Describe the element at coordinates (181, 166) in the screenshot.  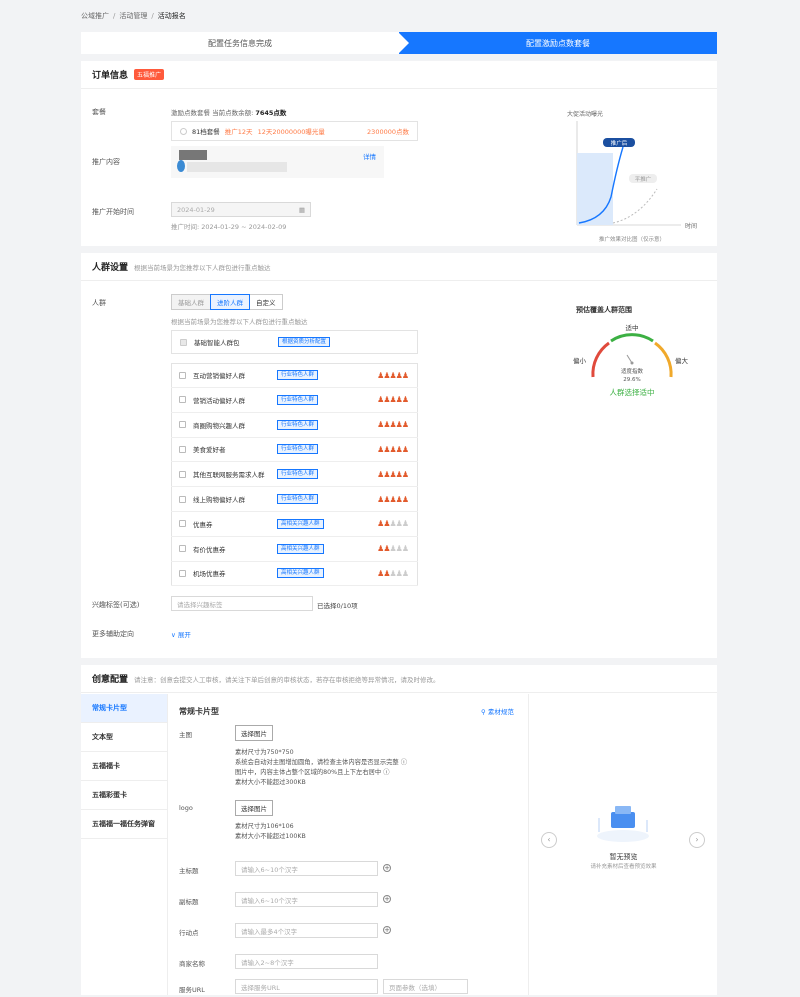
I see `content-logo` at that location.